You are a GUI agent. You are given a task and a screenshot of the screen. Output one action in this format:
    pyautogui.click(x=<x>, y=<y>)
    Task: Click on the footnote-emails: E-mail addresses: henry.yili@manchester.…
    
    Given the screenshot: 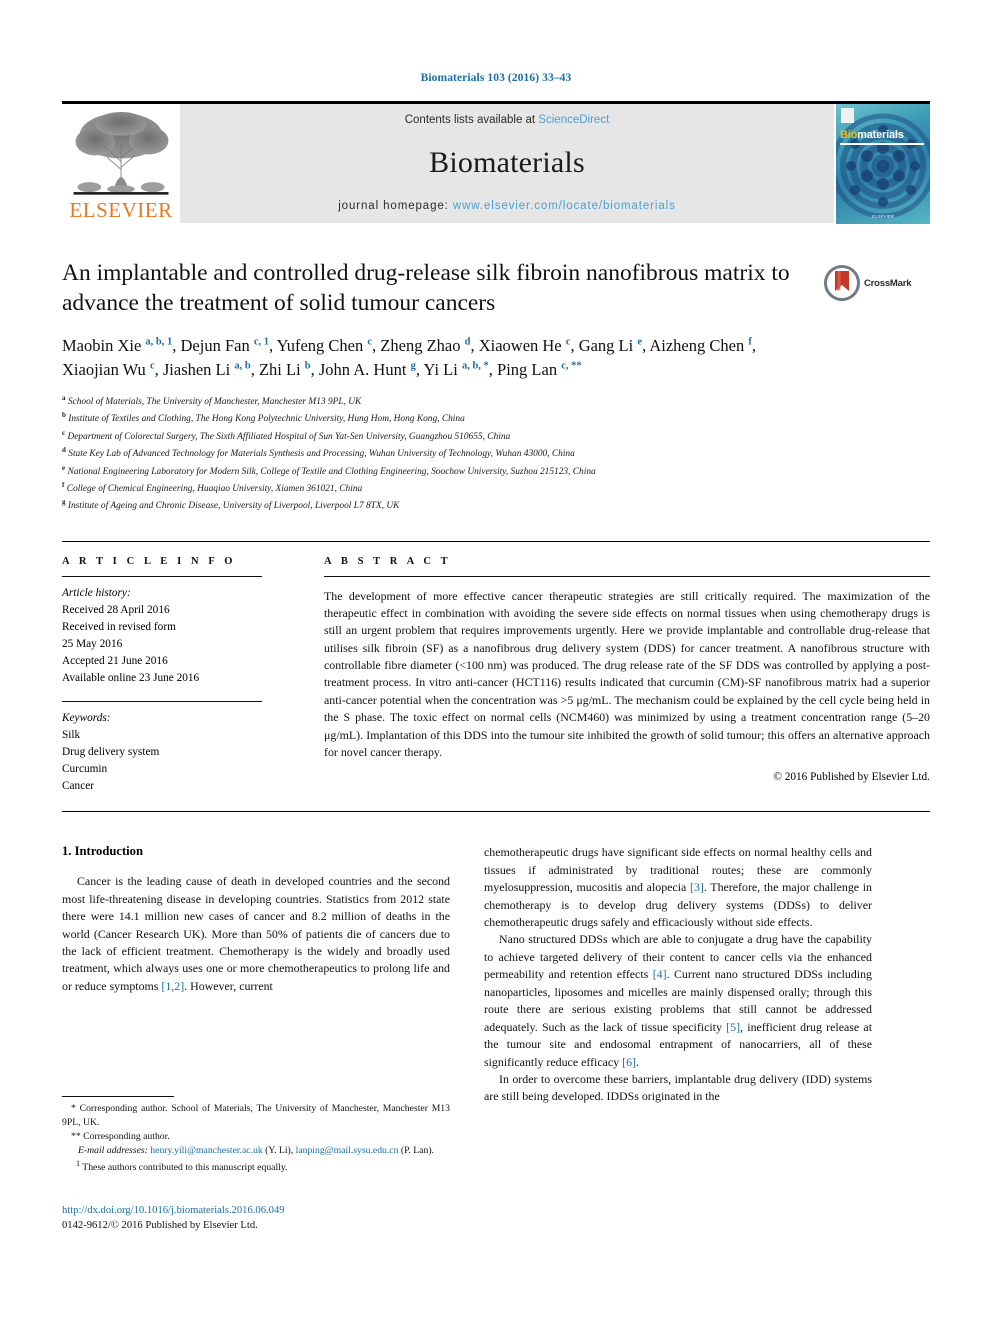 What is the action you would take?
    pyautogui.click(x=256, y=1151)
    